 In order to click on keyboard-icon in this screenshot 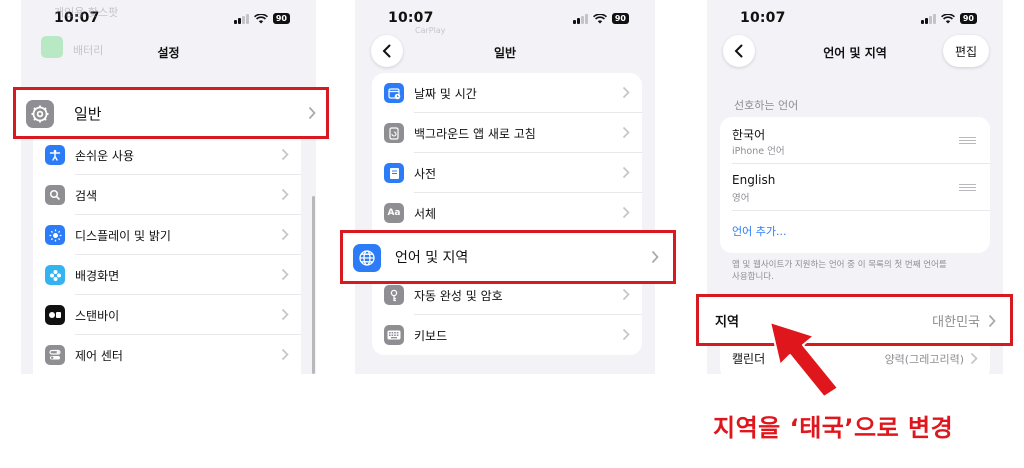, I will do `click(394, 335)`.